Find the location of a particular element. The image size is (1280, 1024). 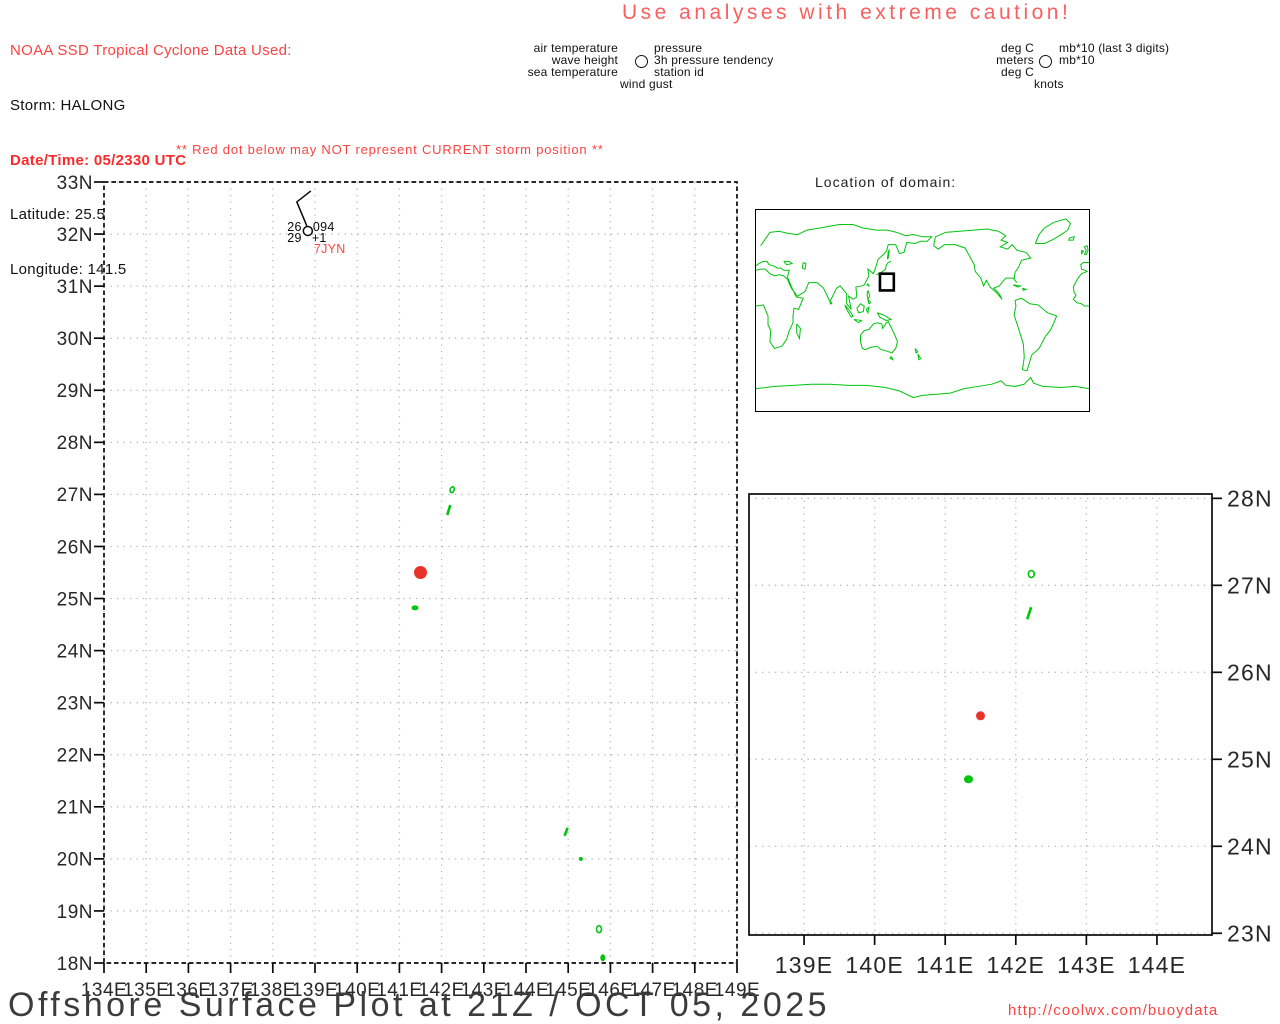

world-locator-map is located at coordinates (922, 310).